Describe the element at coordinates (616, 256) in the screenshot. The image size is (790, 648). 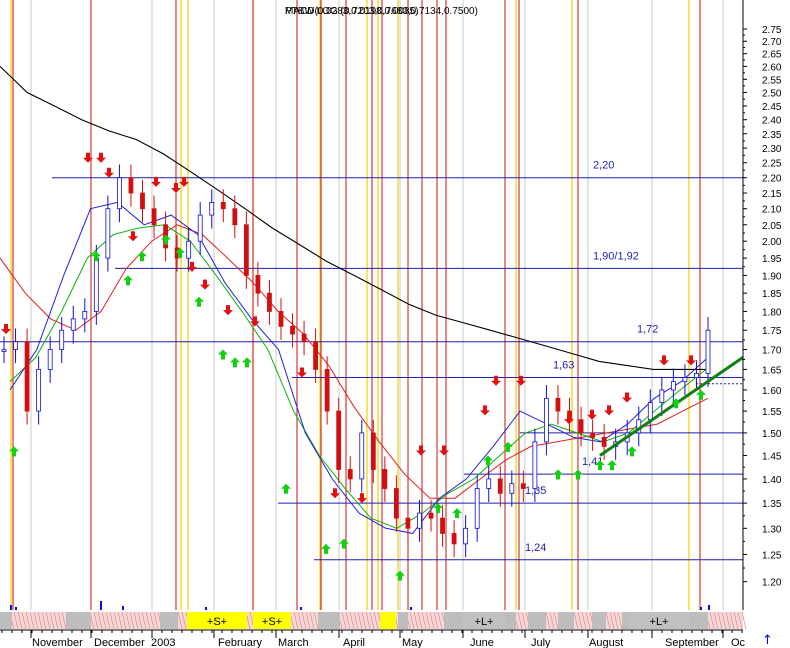
I see `level-label: 1,90/1,92` at that location.